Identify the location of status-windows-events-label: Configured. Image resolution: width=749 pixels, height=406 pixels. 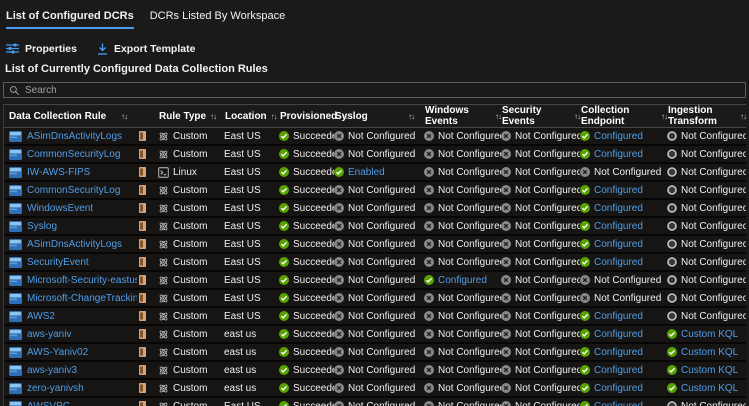
(462, 280).